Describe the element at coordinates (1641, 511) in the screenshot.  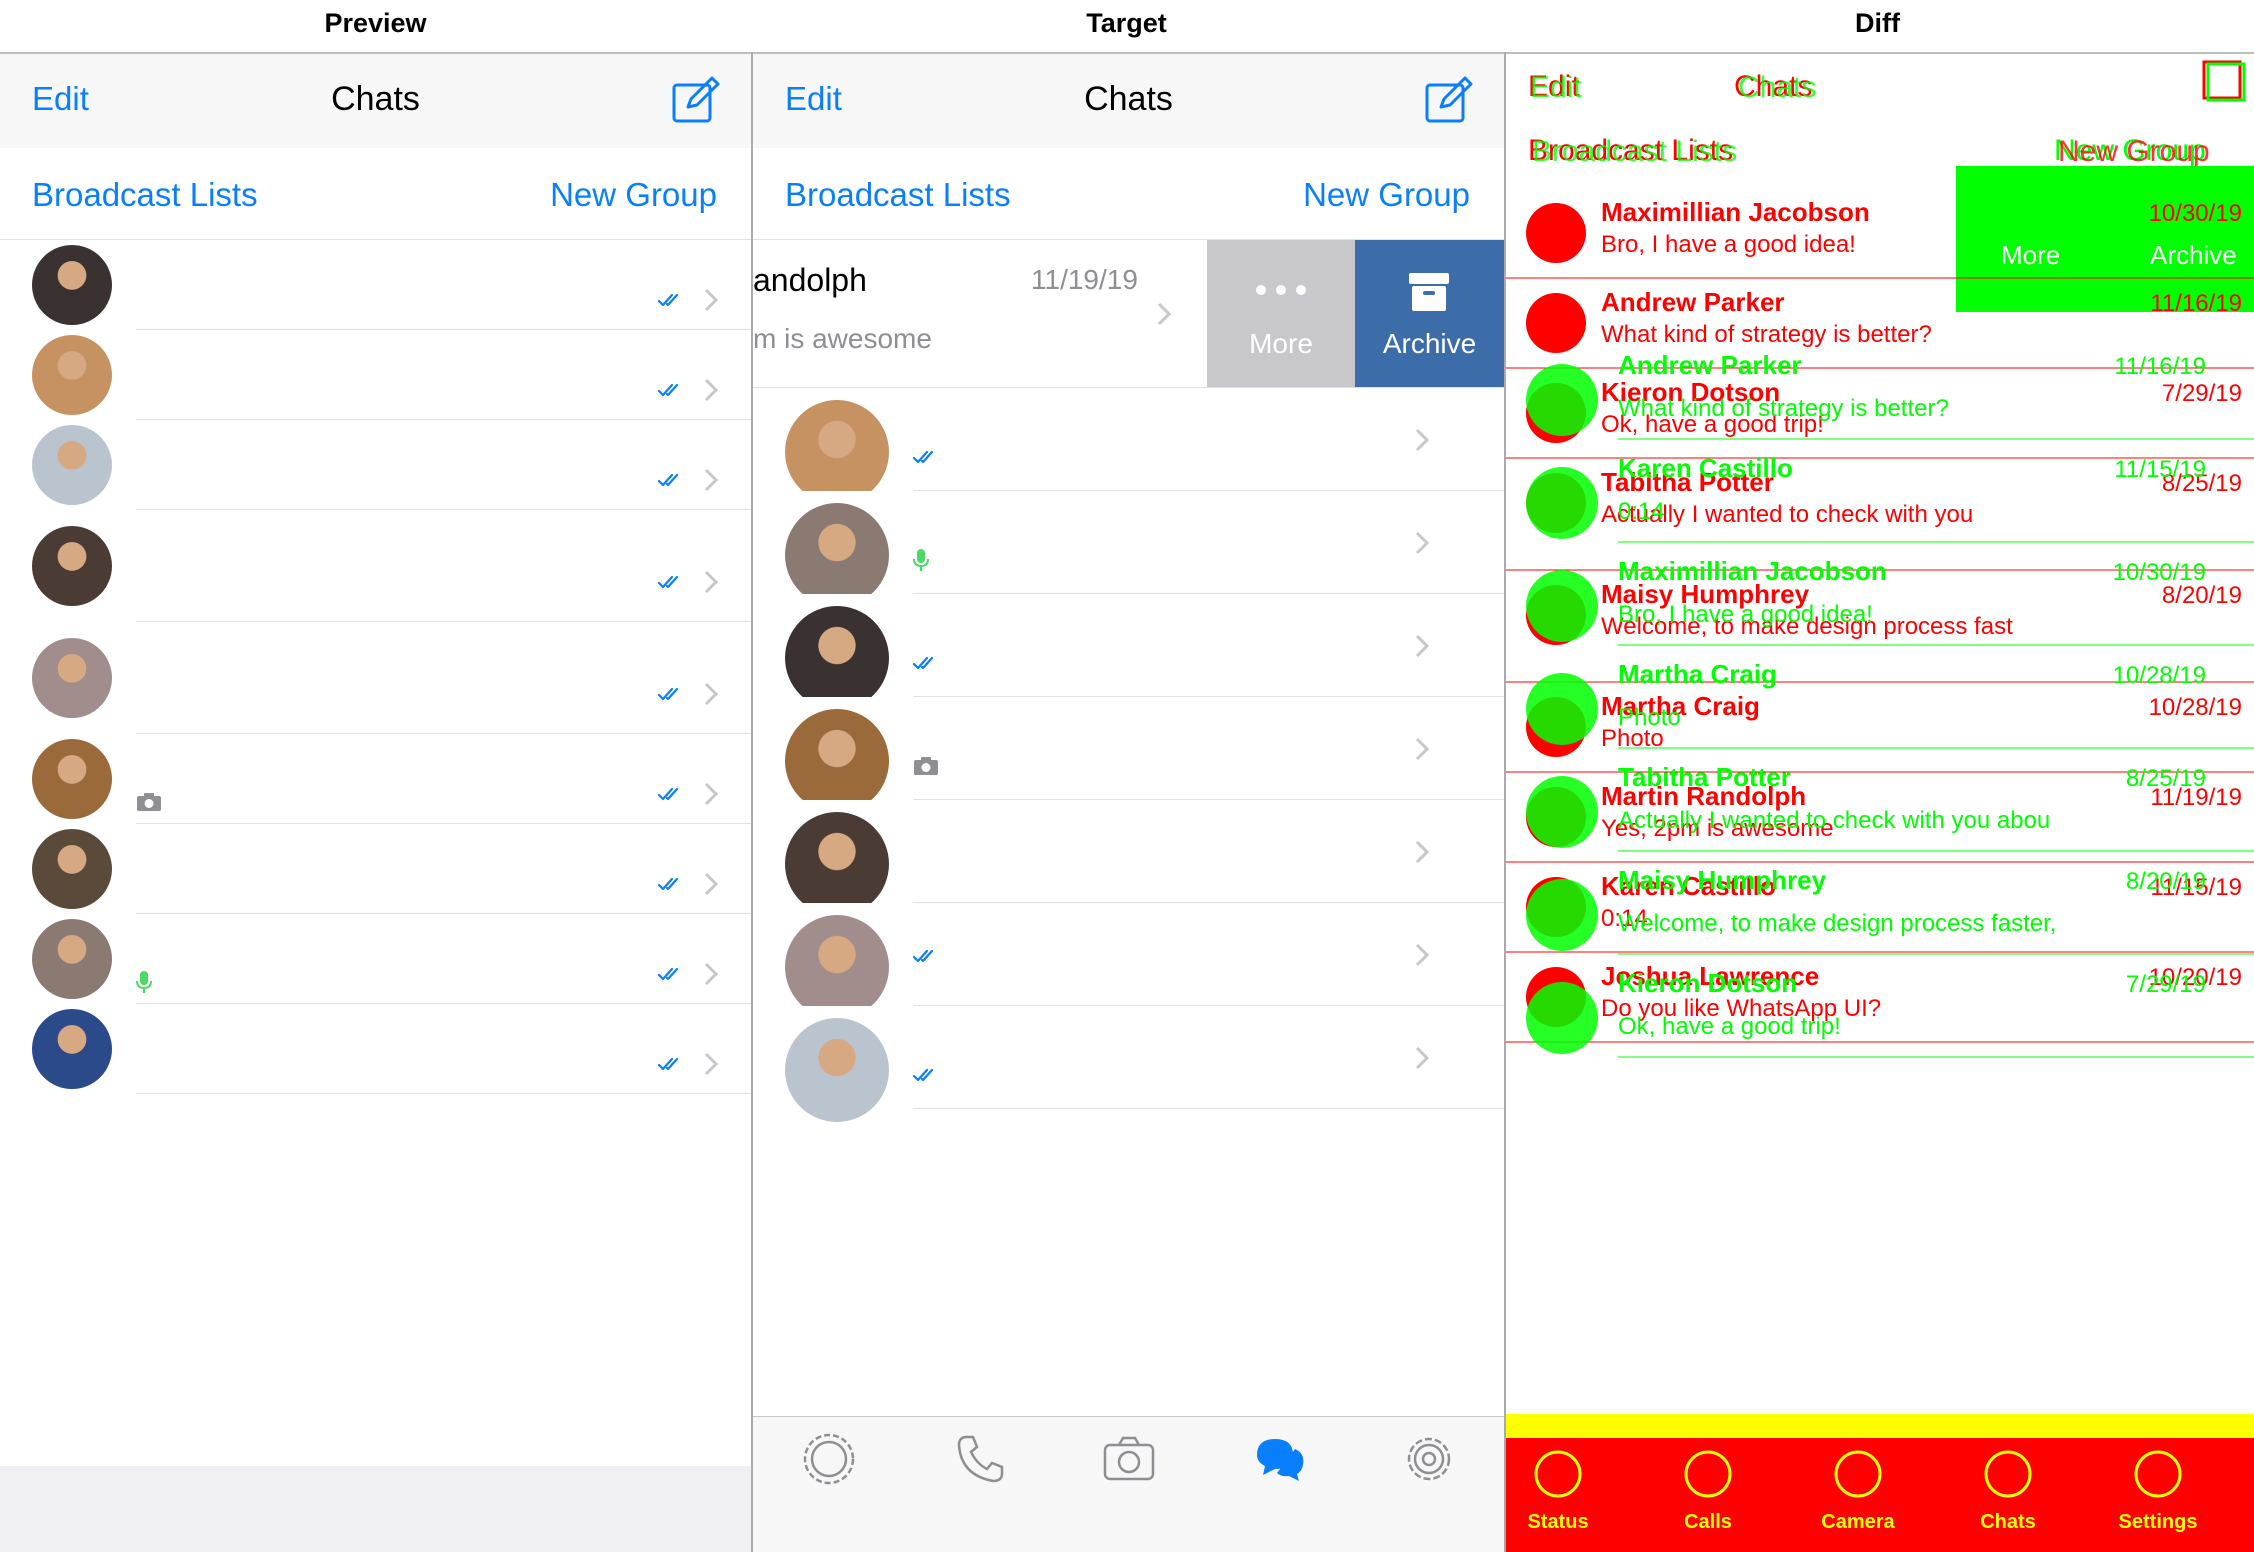
I see `diff-message: 0:14` at that location.